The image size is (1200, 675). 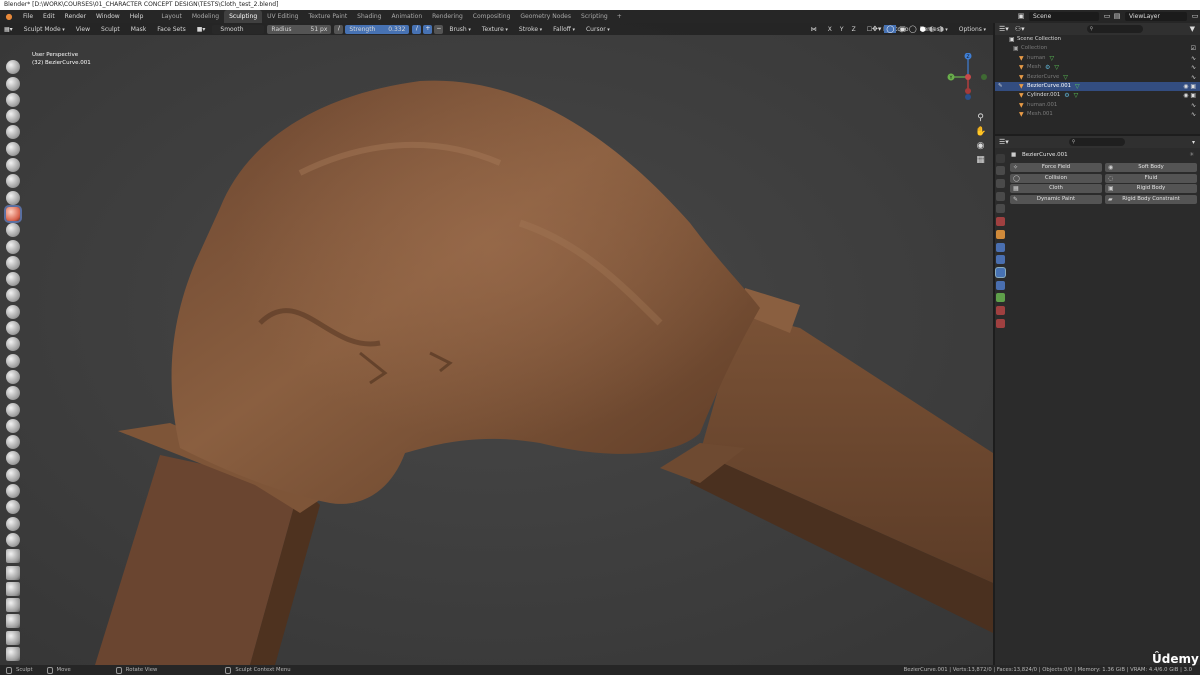 What do you see at coordinates (13, 393) in the screenshot?
I see `nudge-brush-icon` at bounding box center [13, 393].